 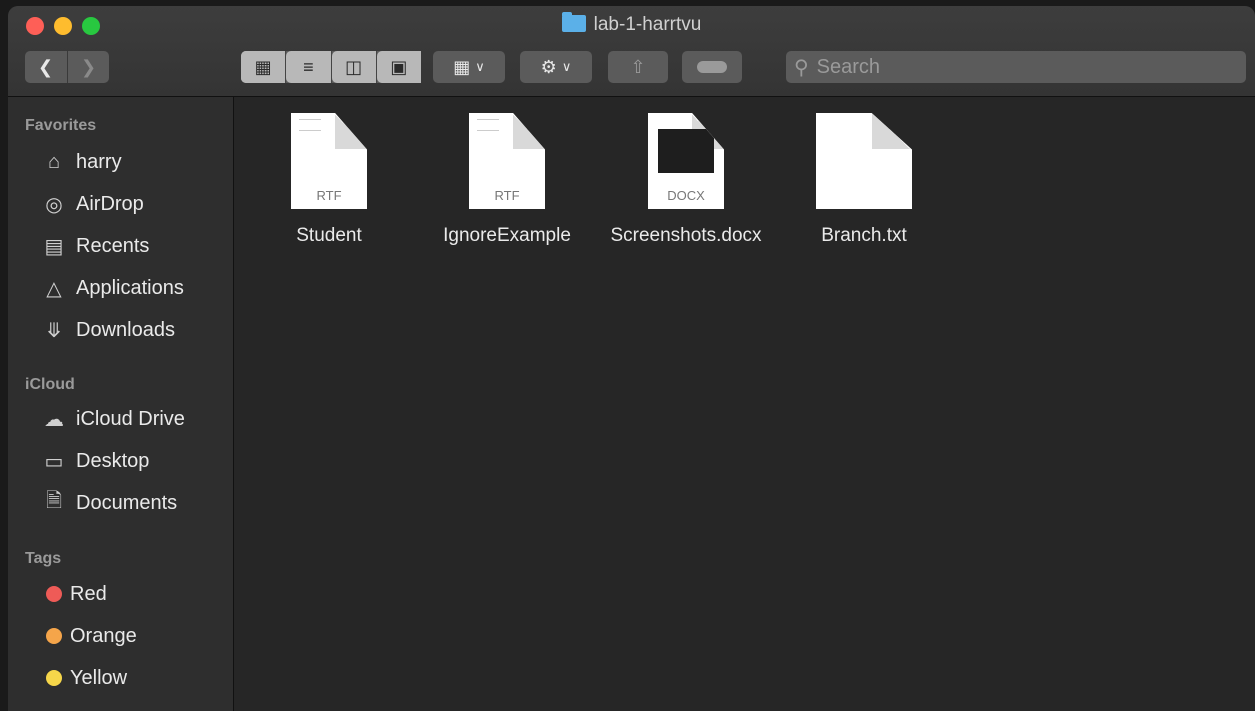 I want to click on home-icon: ⌂, so click(x=54, y=161).